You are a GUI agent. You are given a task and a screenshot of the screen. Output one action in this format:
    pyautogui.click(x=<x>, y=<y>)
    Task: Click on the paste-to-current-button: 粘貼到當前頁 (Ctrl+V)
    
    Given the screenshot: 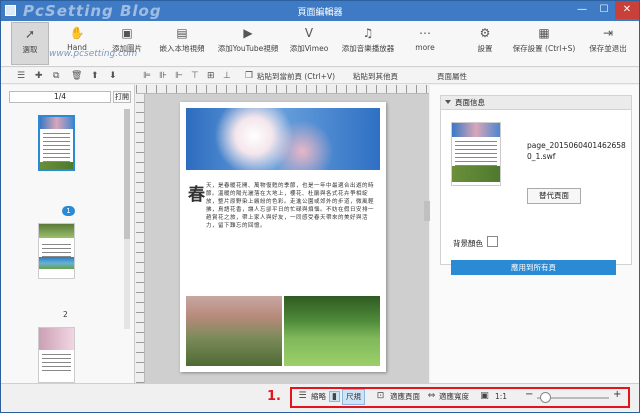 What is the action you would take?
    pyautogui.click(x=296, y=76)
    